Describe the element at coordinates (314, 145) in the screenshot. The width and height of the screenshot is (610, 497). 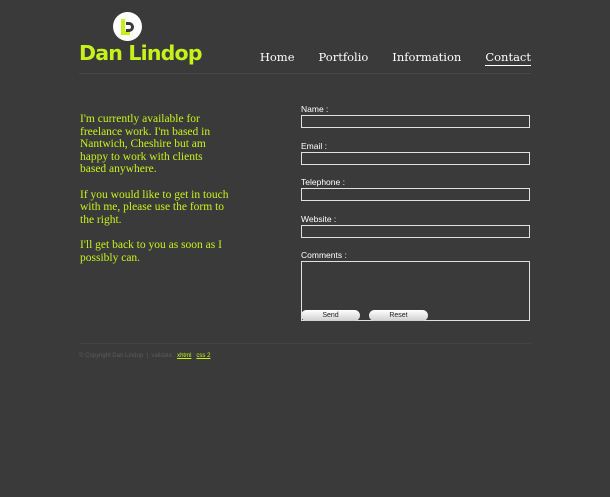
I see `email-label: Email :` at that location.